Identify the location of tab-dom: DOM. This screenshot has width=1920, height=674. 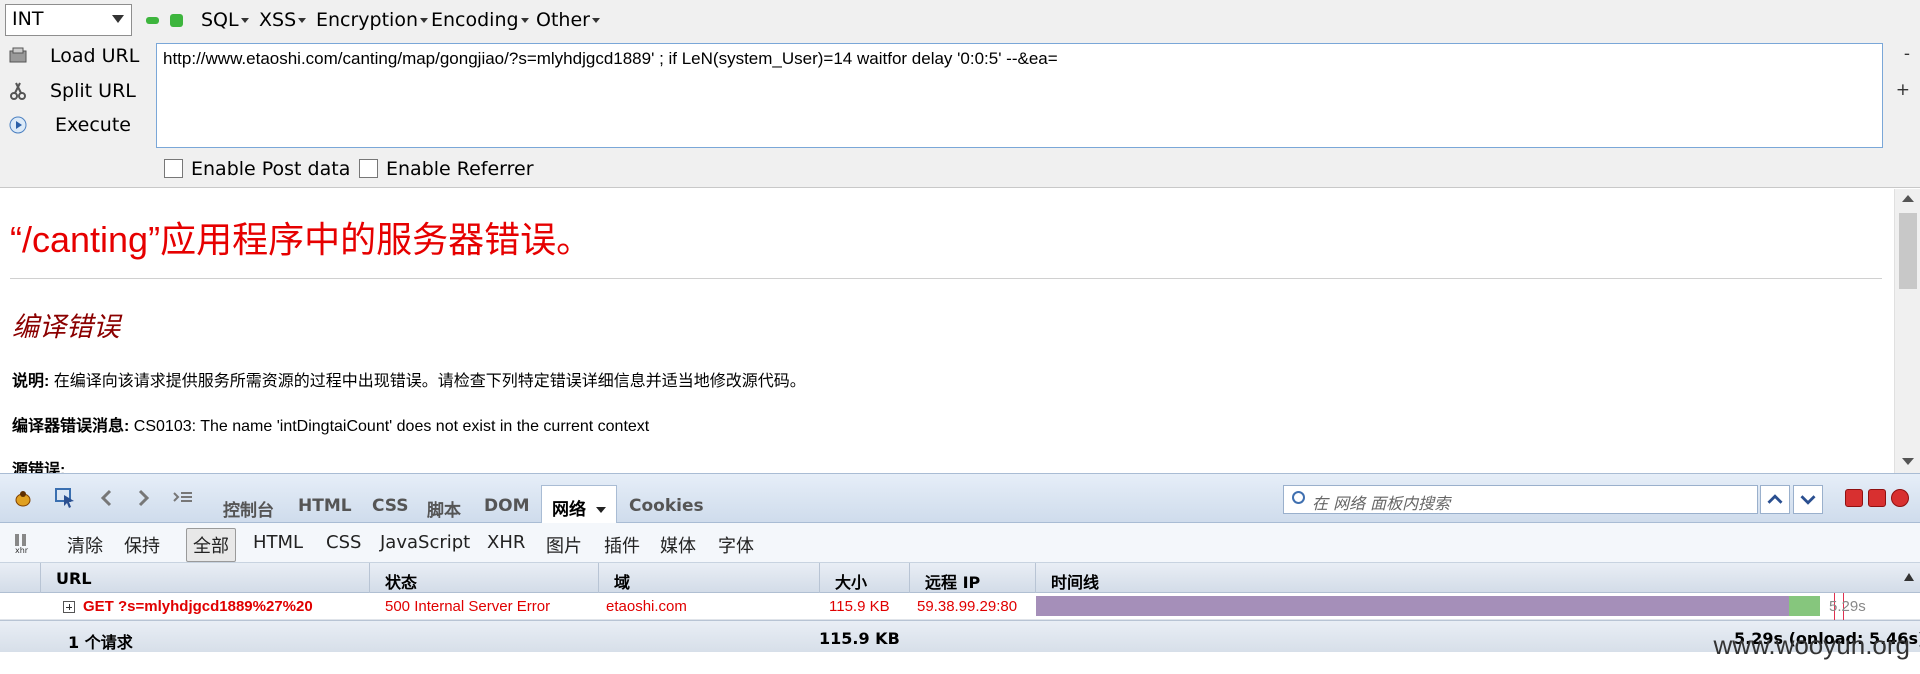
(506, 506).